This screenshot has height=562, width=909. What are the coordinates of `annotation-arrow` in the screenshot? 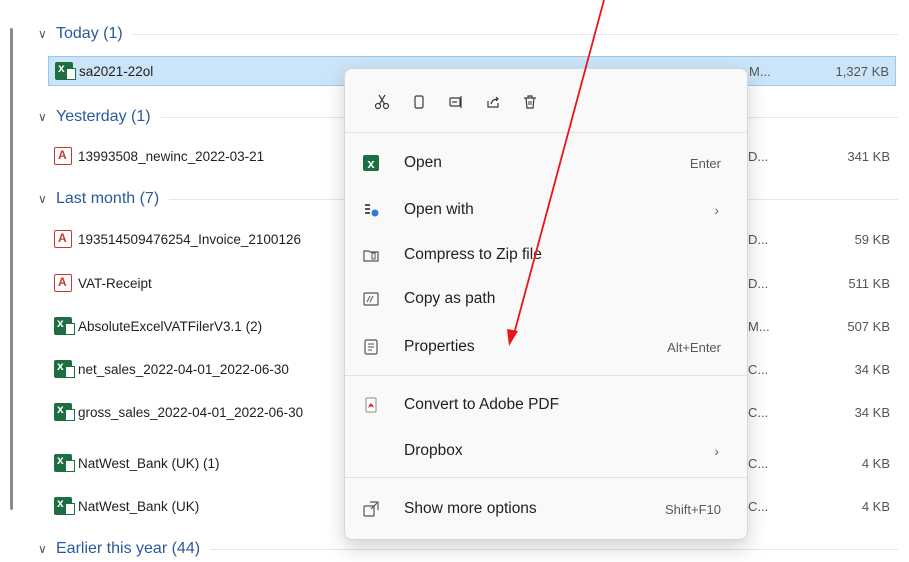 It's located at (556, 173).